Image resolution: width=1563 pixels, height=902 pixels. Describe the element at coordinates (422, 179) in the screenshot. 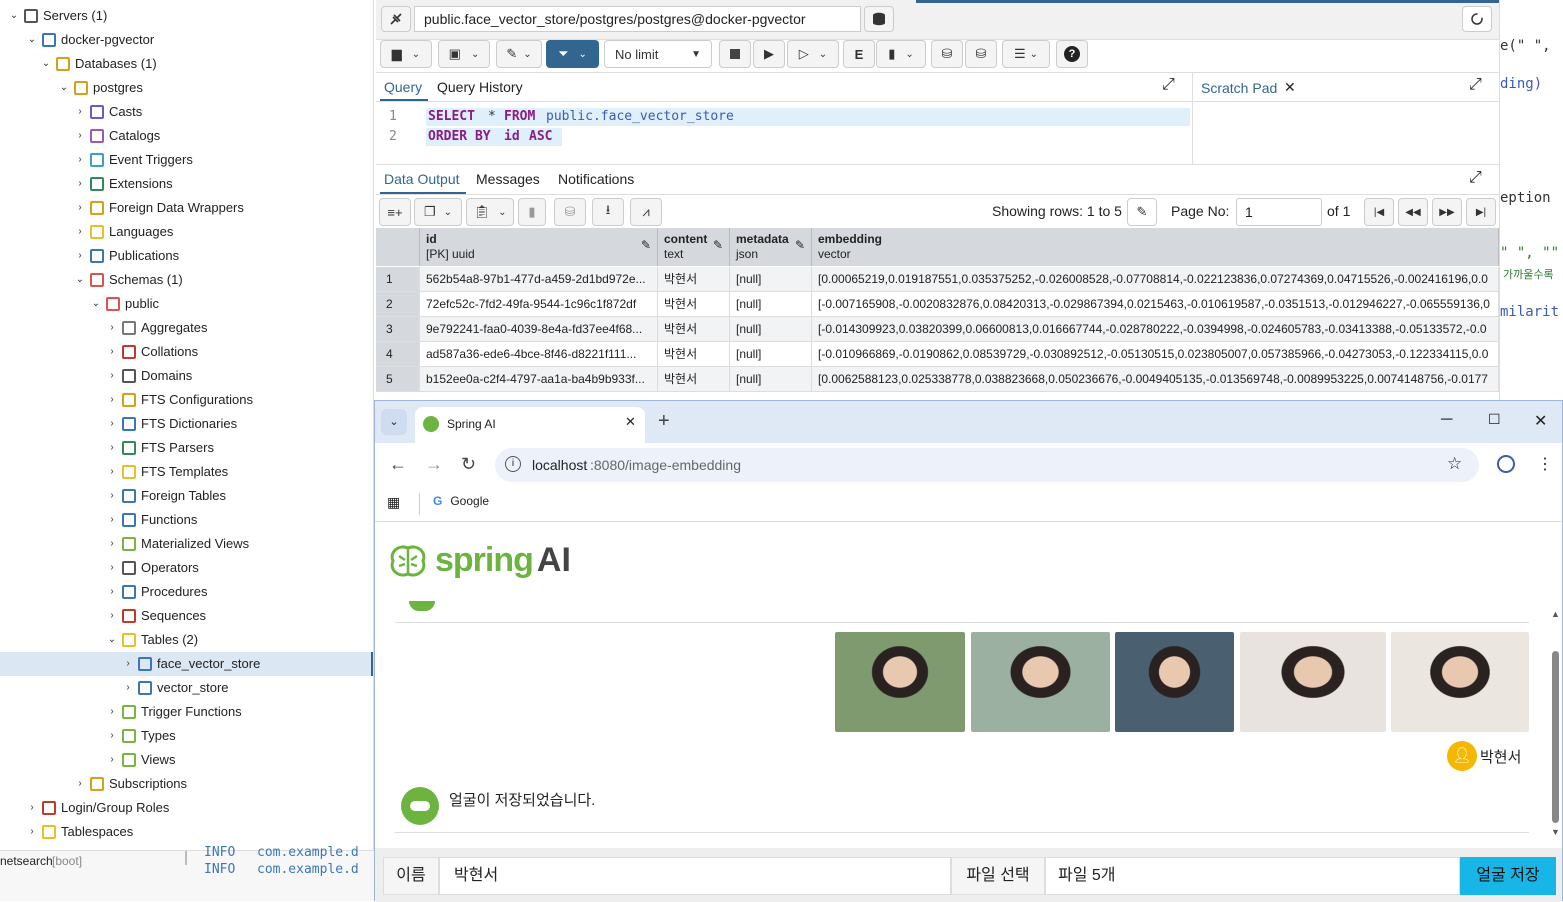

I see `tab-data-output: Data Output` at that location.